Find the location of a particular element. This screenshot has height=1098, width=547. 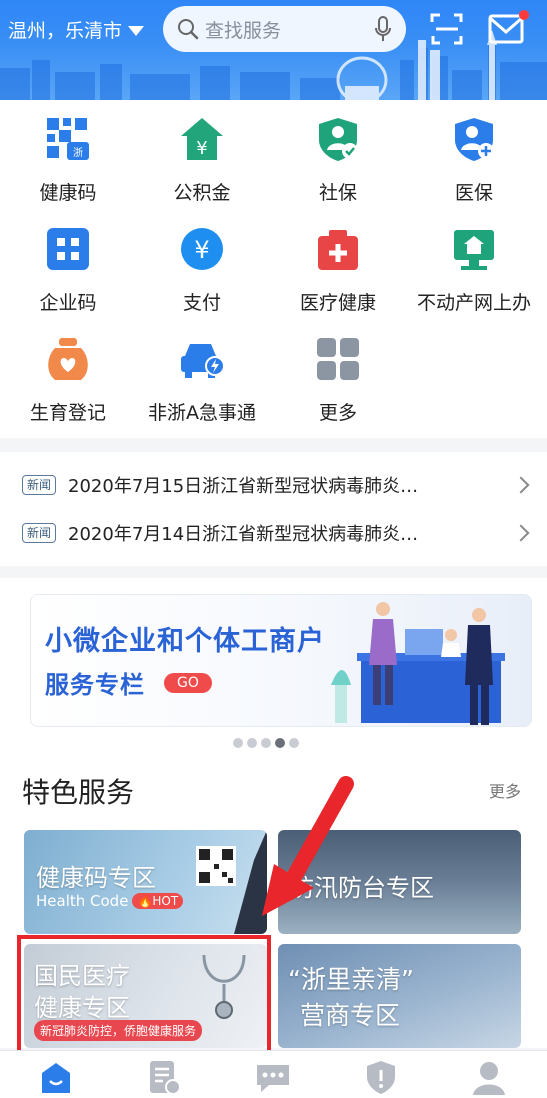

service-label: 医疗健康 is located at coordinates (337, 303).